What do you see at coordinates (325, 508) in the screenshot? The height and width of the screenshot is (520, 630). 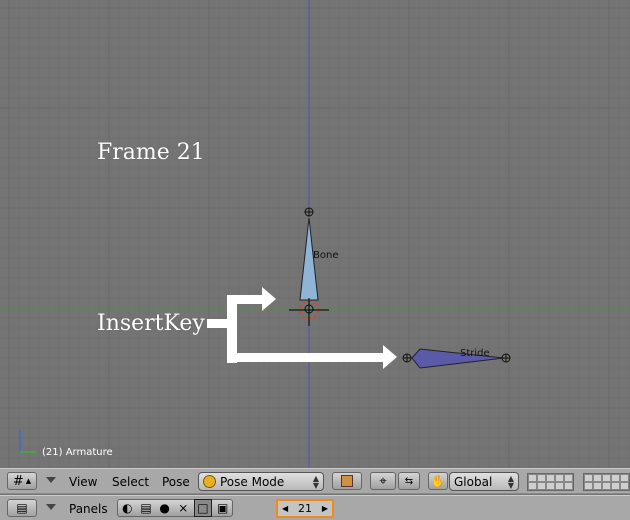 I see `frame-increment-icon: ▶` at bounding box center [325, 508].